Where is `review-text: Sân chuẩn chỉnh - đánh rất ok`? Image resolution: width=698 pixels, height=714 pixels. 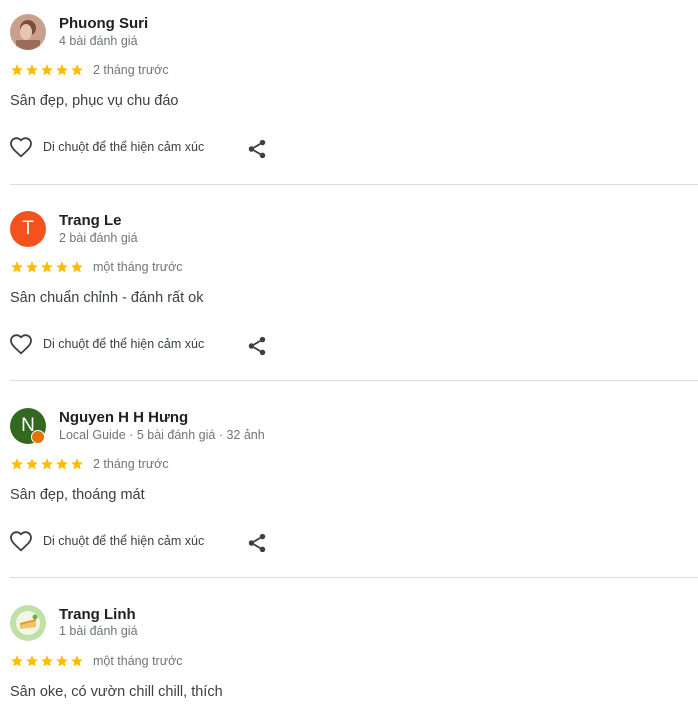 review-text: Sân chuẩn chỉnh - đánh rất ok is located at coordinates (107, 298).